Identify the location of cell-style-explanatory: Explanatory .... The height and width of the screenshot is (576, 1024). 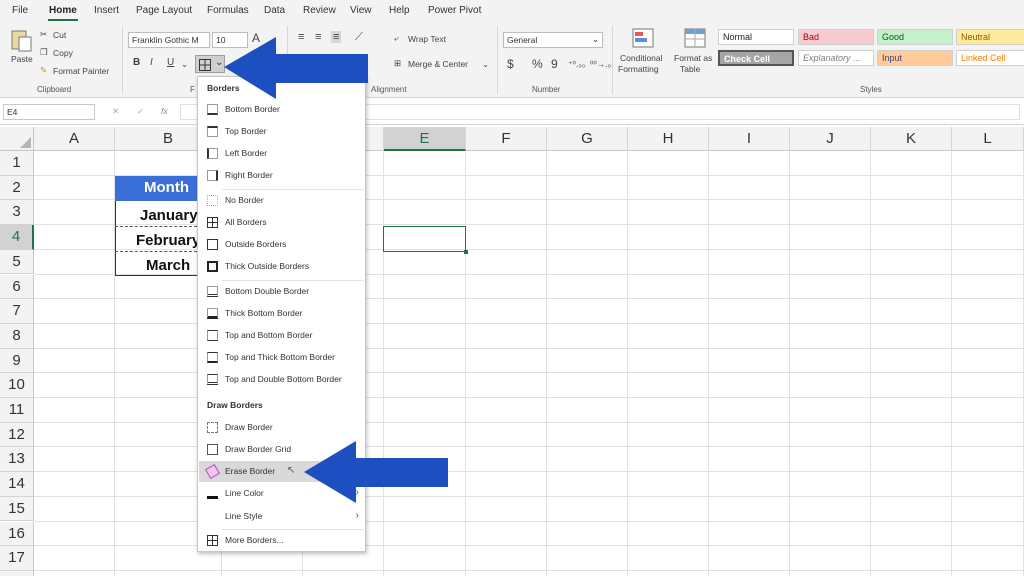
(836, 58).